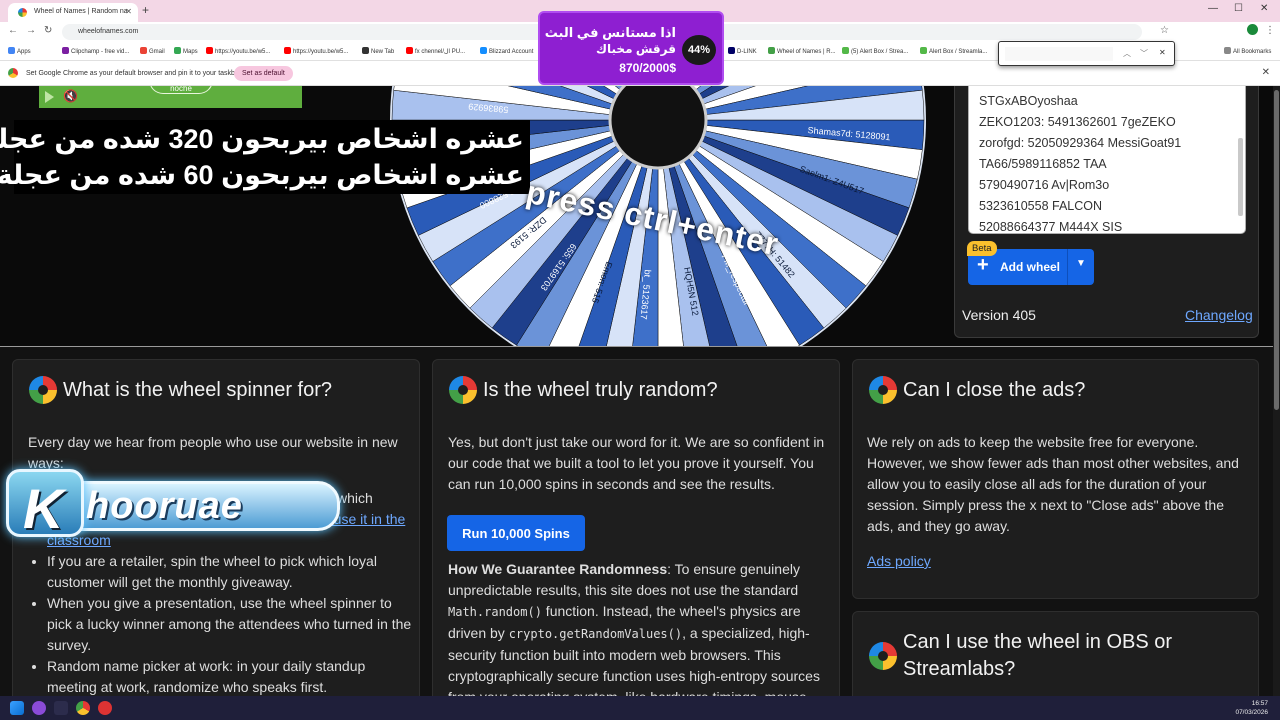 The width and height of the screenshot is (1280, 720). Describe the element at coordinates (17, 708) in the screenshot. I see `windows-start-icon` at that location.